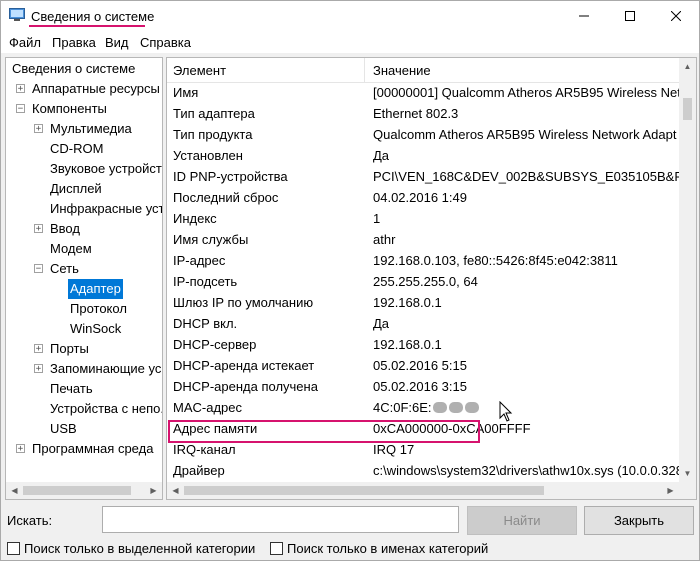 The width and height of the screenshot is (700, 561). I want to click on tree-item: + Порты, so click(84, 349).